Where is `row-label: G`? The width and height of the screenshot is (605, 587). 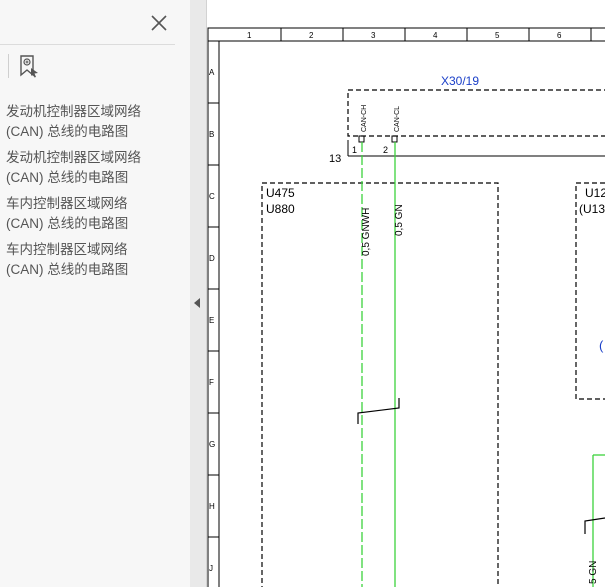 row-label: G is located at coordinates (212, 444).